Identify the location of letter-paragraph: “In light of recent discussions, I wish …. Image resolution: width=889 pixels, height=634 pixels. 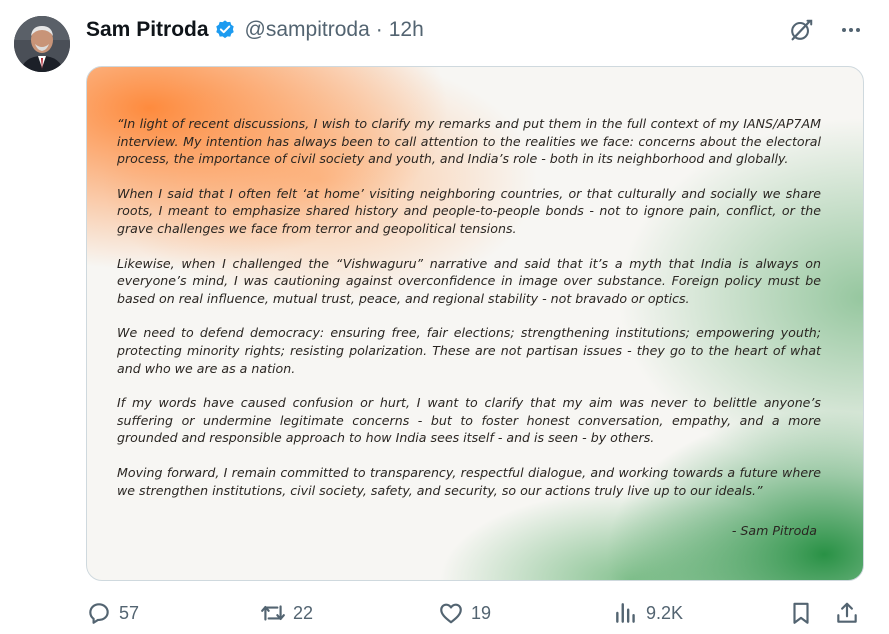
(469, 141).